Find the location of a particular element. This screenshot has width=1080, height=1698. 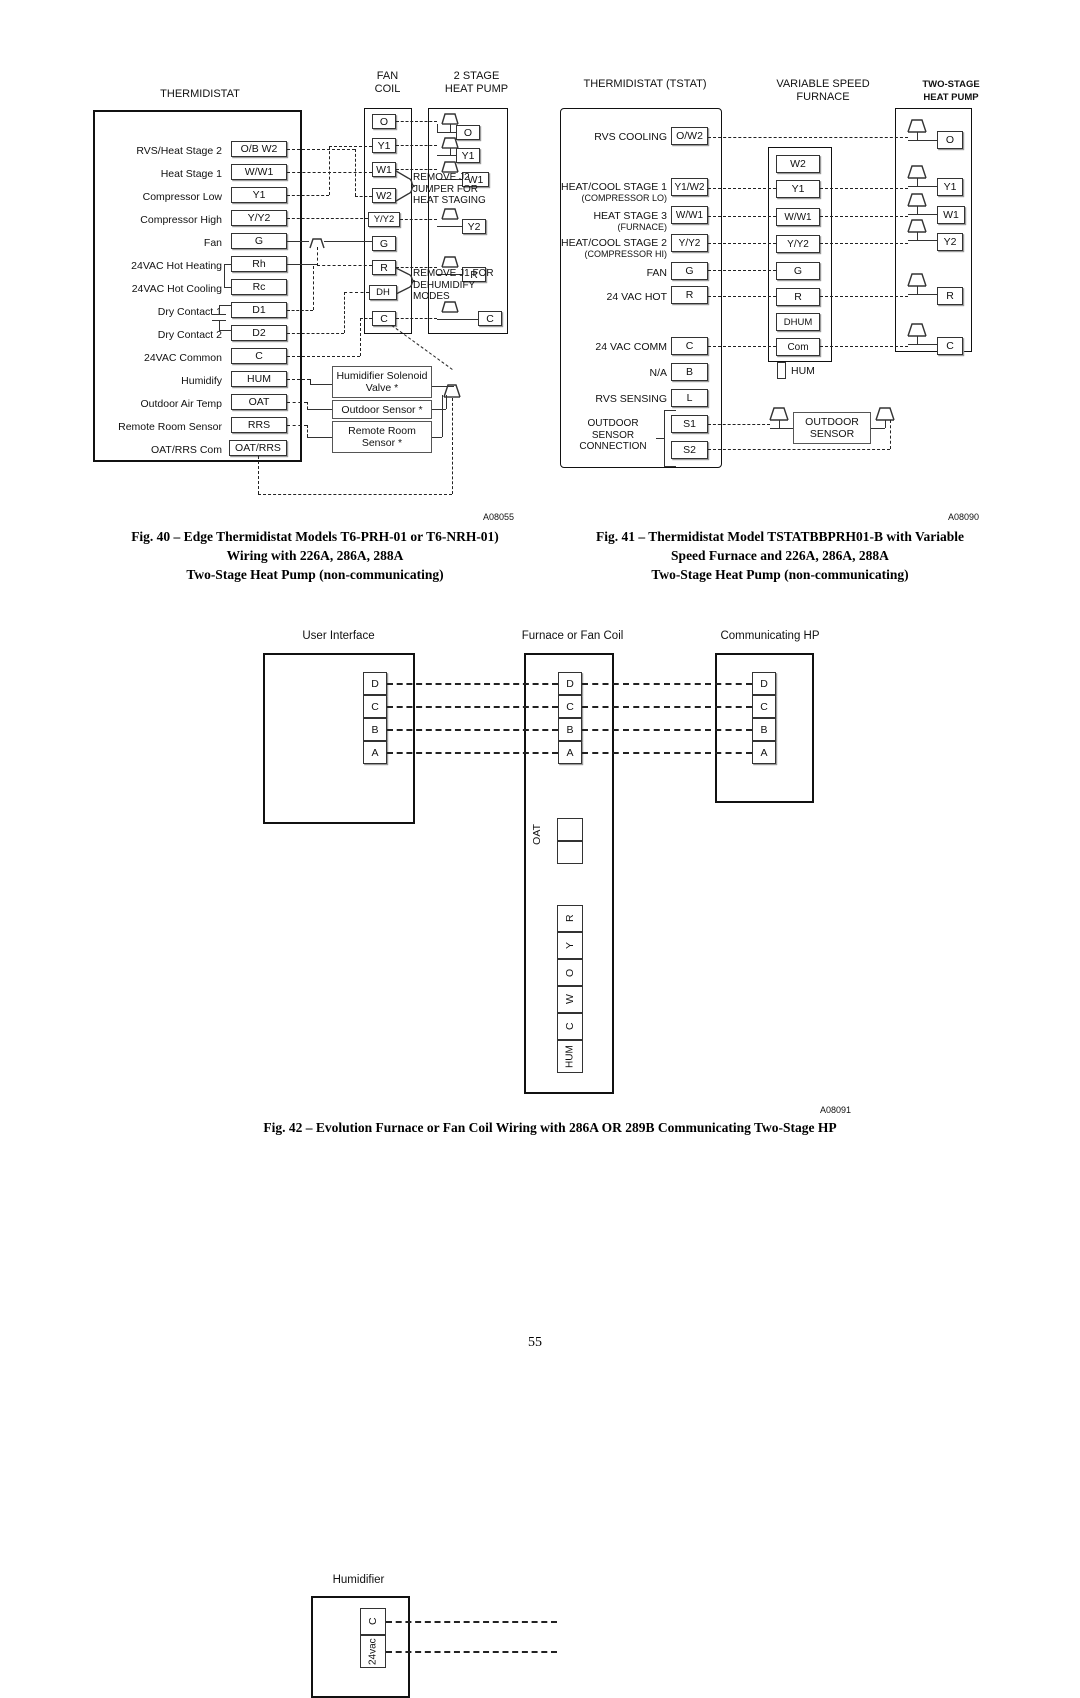

fig41-furnace-hum-terminal is located at coordinates (781, 370).